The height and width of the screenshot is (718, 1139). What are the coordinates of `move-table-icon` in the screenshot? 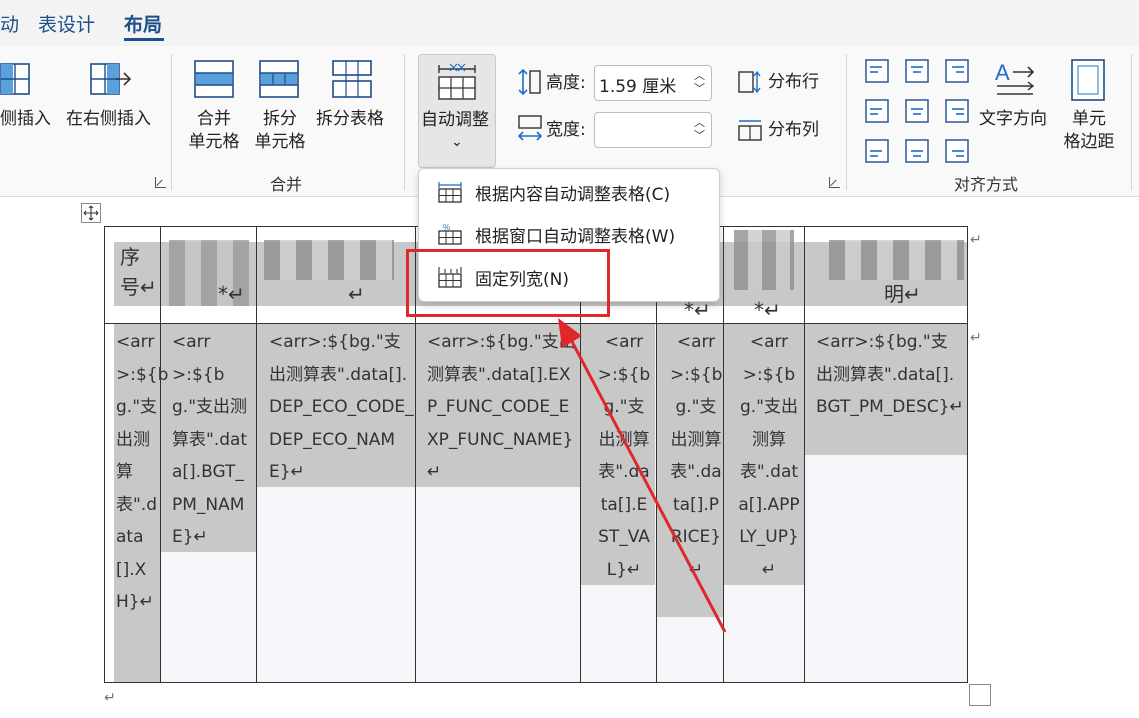 It's located at (91, 213).